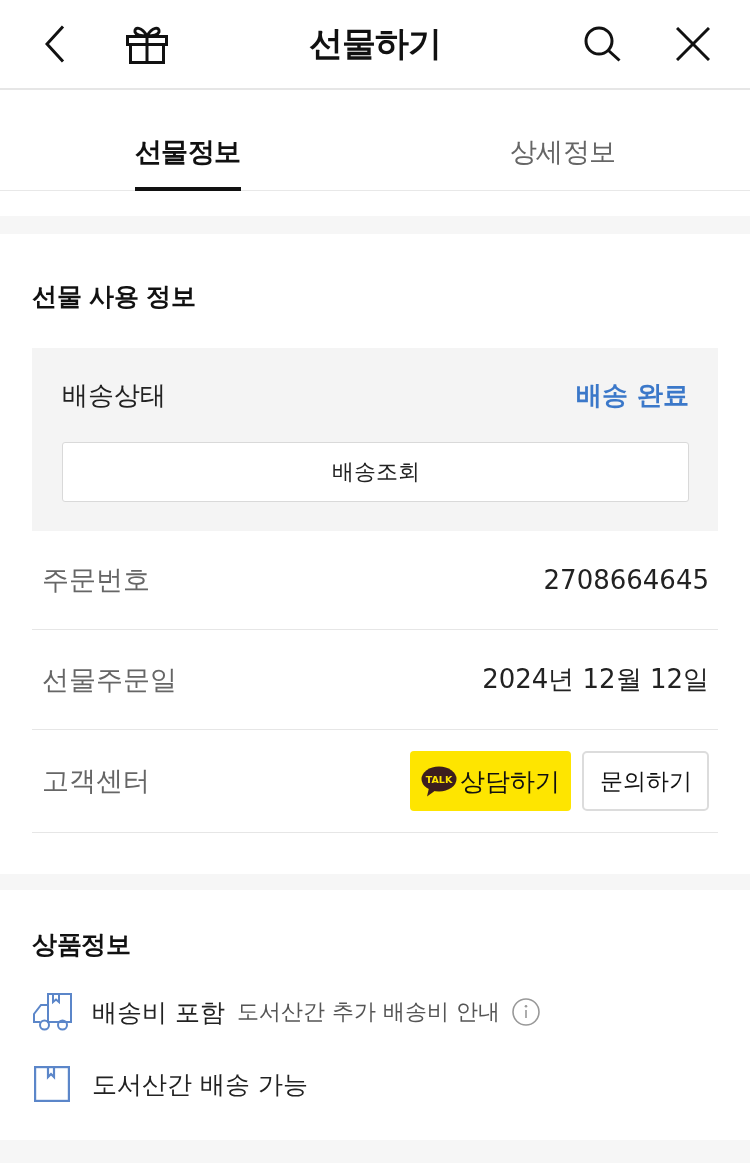  Describe the element at coordinates (490, 781) in the screenshot. I see `chat-consult-button: TALK 상담하기` at that location.